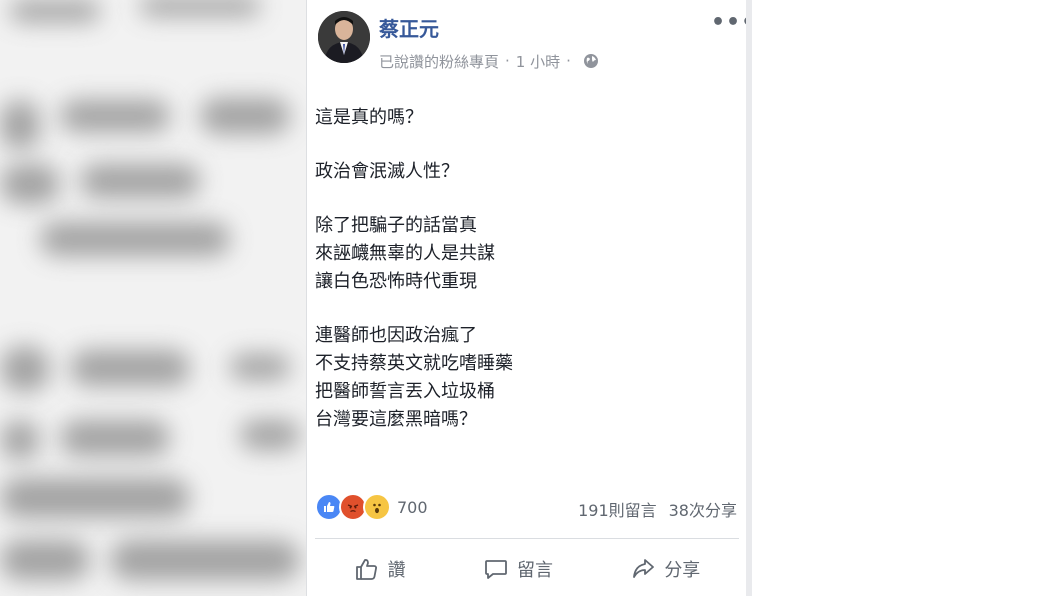 Image resolution: width=1060 pixels, height=596 pixels. I want to click on post-paragraph: 這是真的嗎？, so click(525, 118).